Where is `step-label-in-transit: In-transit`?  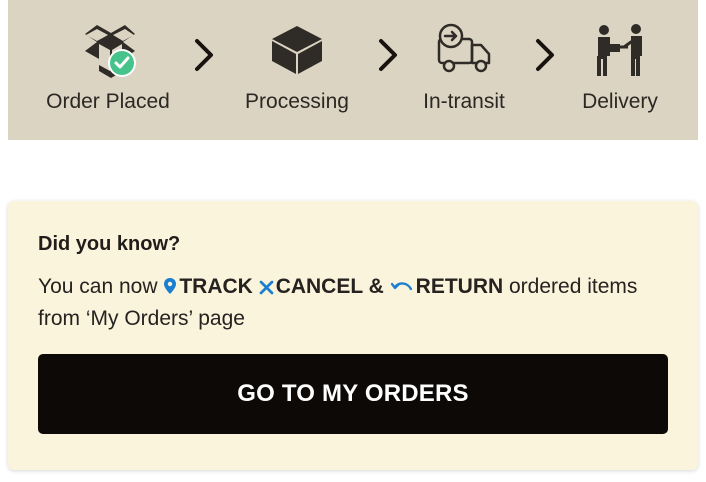
step-label-in-transit: In-transit is located at coordinates (464, 101).